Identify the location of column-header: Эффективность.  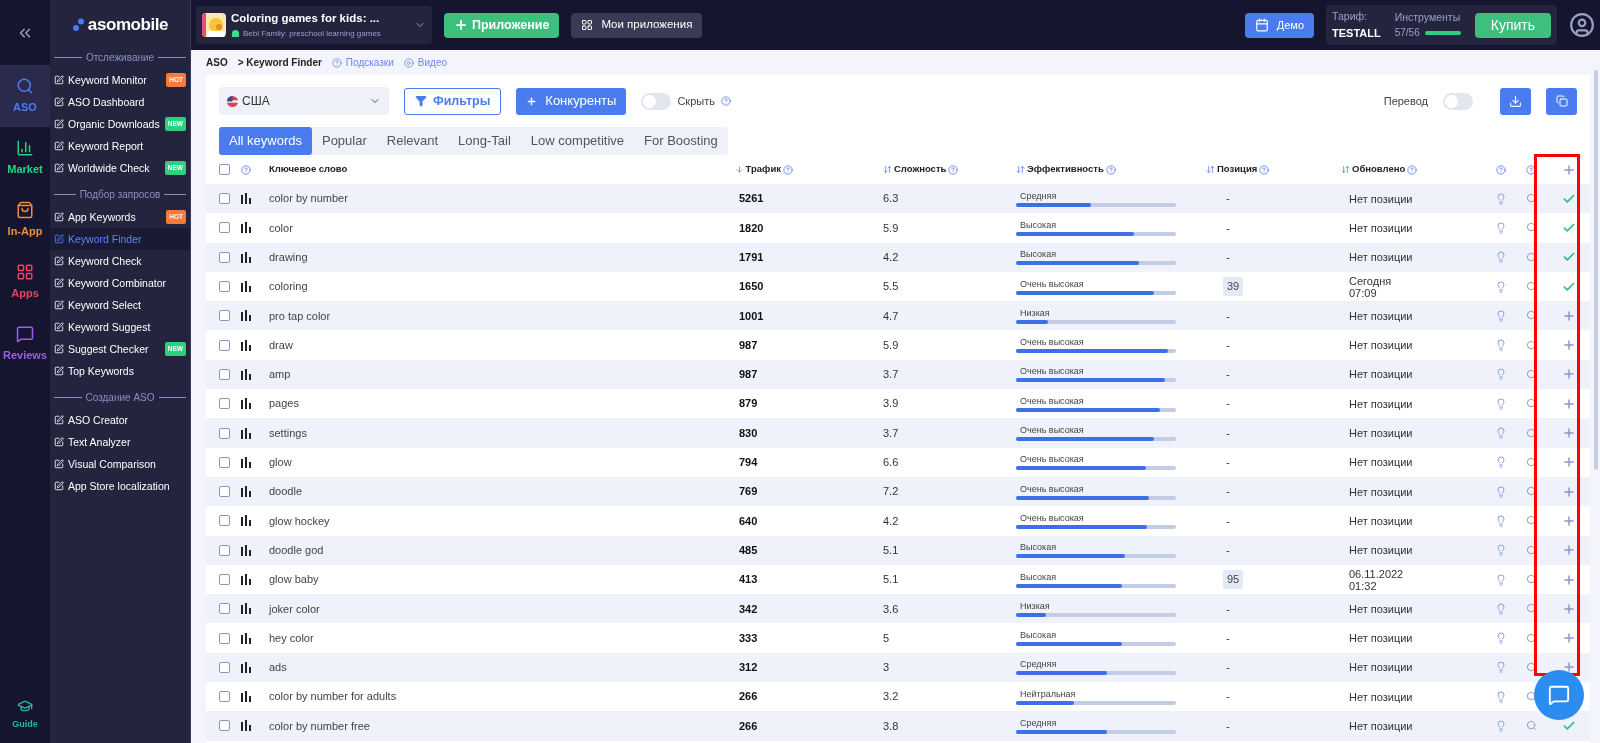
(1065, 169).